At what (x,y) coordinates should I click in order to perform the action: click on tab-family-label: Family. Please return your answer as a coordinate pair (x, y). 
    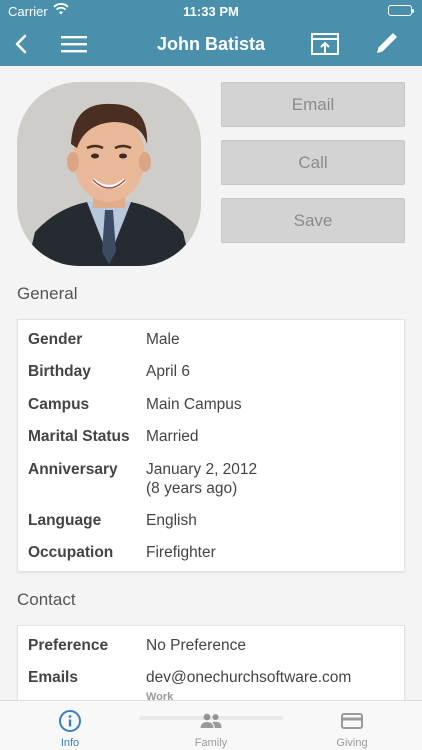
    Looking at the image, I should click on (211, 743).